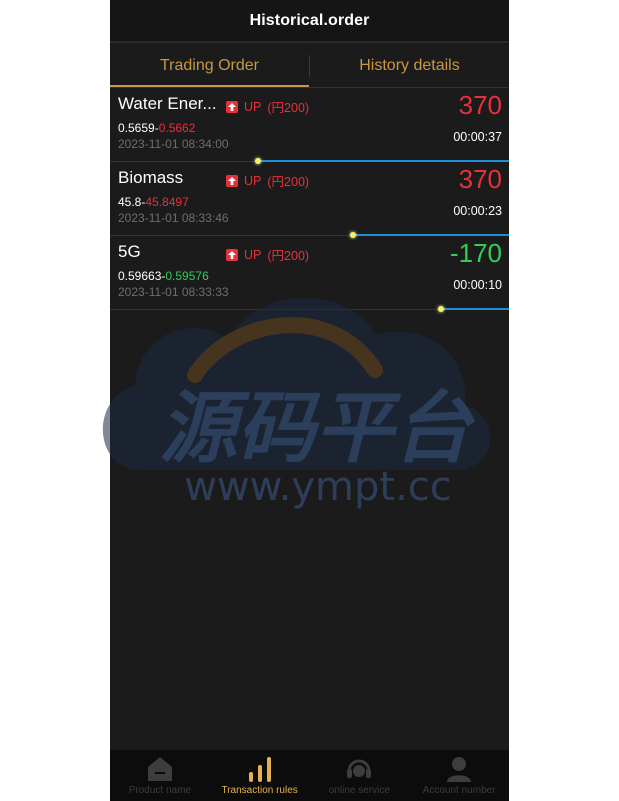  Describe the element at coordinates (142, 276) in the screenshot. I see `open-price: 0.59663-` at that location.